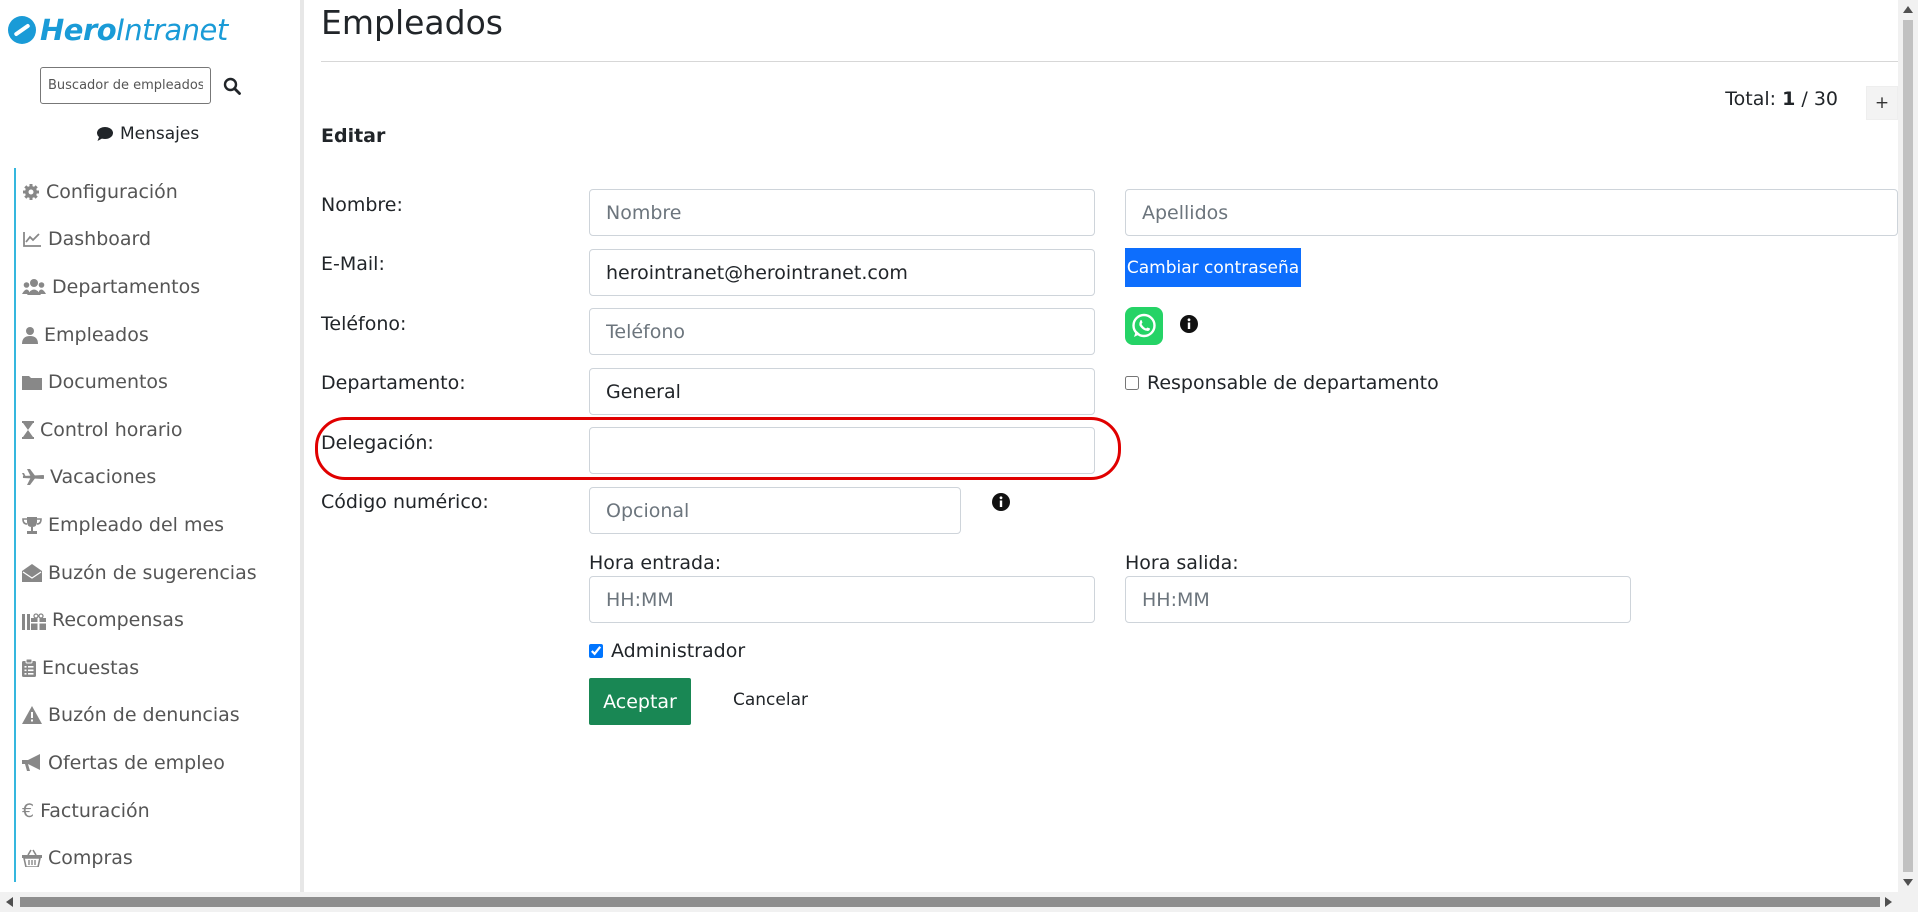  What do you see at coordinates (1908, 9) in the screenshot?
I see `scroll-up-icon` at bounding box center [1908, 9].